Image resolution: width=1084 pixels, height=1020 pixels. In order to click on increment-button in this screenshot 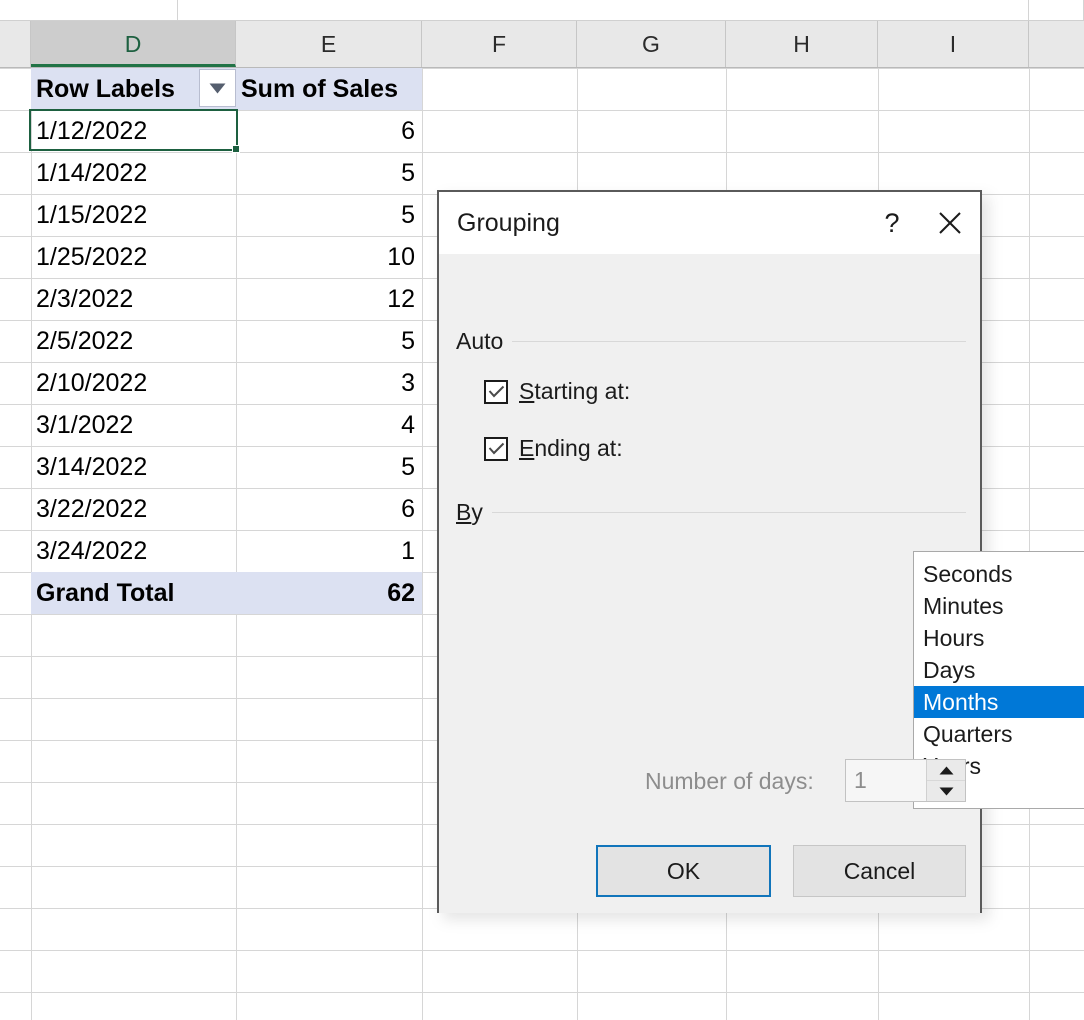, I will do `click(946, 770)`.